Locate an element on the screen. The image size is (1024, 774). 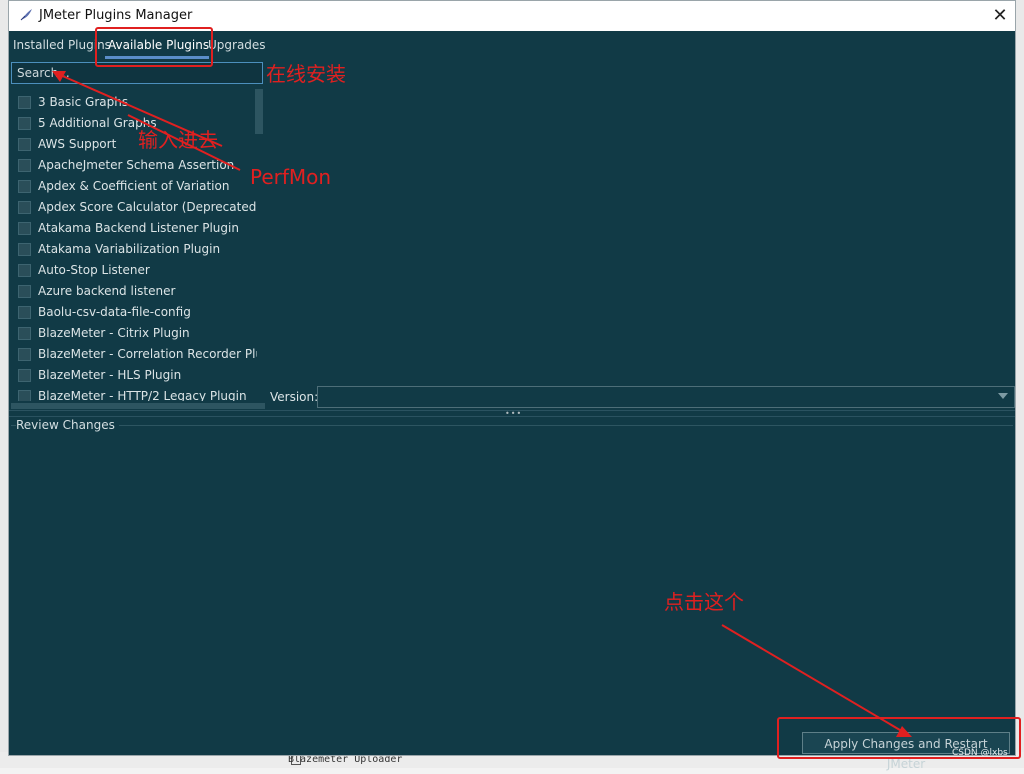
plugin-label: Atakama Variabilization Plugin is located at coordinates (129, 249).